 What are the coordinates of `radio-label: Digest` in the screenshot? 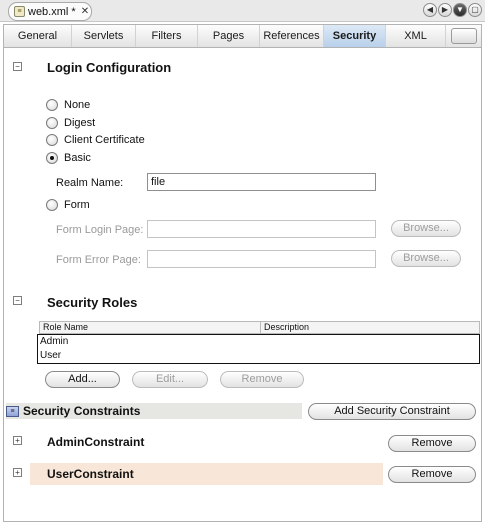 It's located at (80, 123).